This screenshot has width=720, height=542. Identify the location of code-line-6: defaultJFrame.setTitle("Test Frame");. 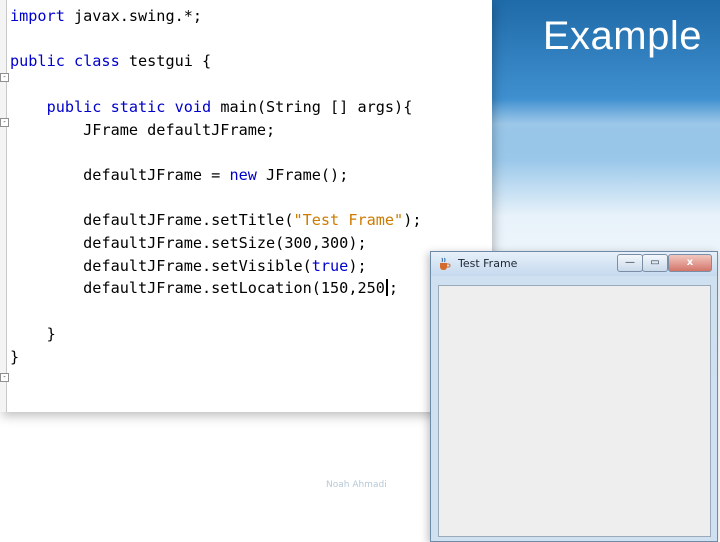
(252, 220).